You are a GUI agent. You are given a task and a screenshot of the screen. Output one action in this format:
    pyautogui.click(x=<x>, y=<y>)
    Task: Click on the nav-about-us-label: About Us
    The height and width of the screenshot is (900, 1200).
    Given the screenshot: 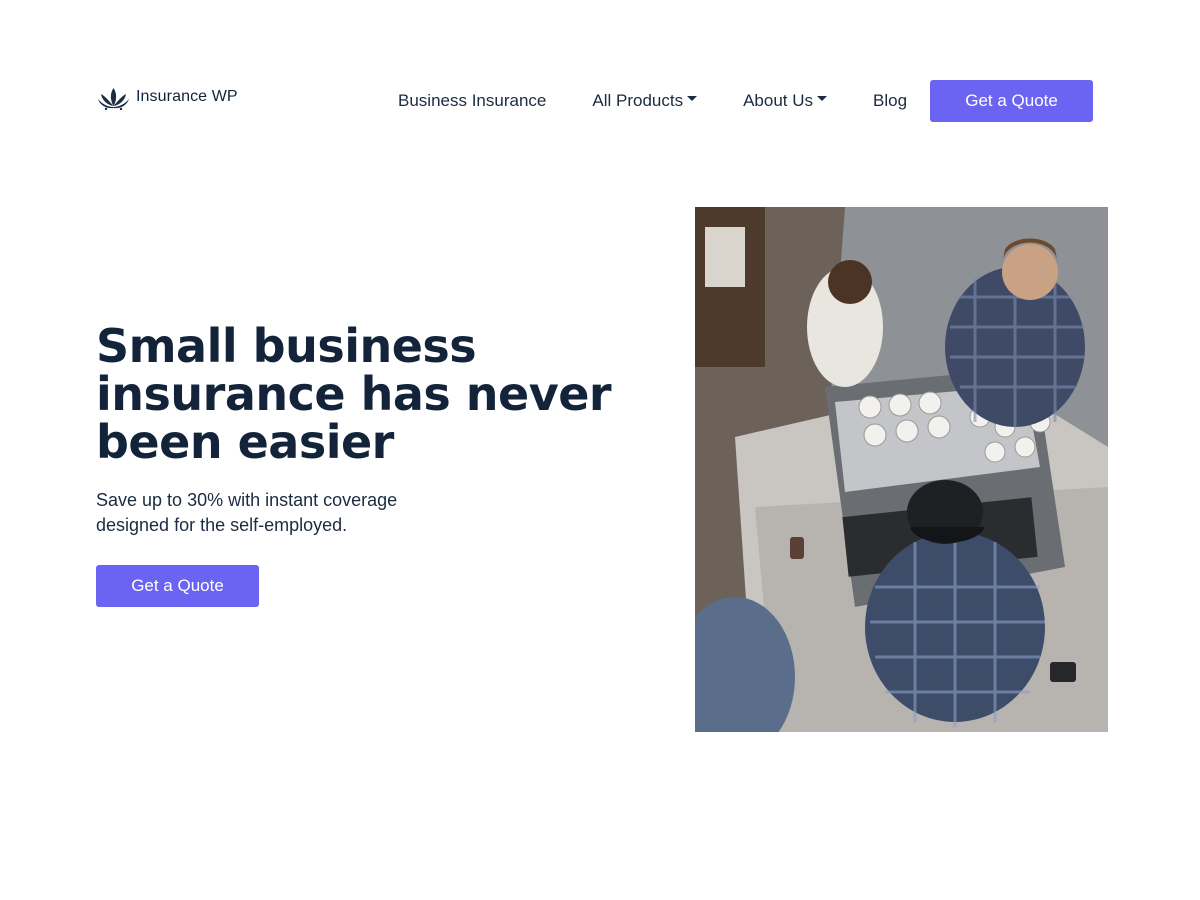 What is the action you would take?
    pyautogui.click(x=778, y=100)
    